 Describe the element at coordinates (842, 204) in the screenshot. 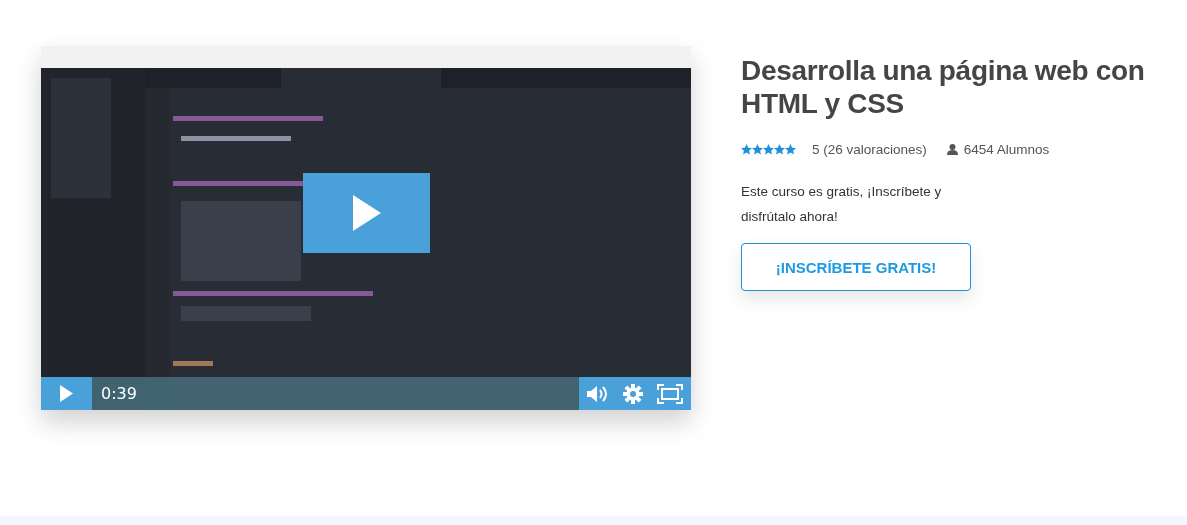

I see `course-description: Este curso es gratis, ¡Inscríbete y disfrútalo ahora!` at that location.